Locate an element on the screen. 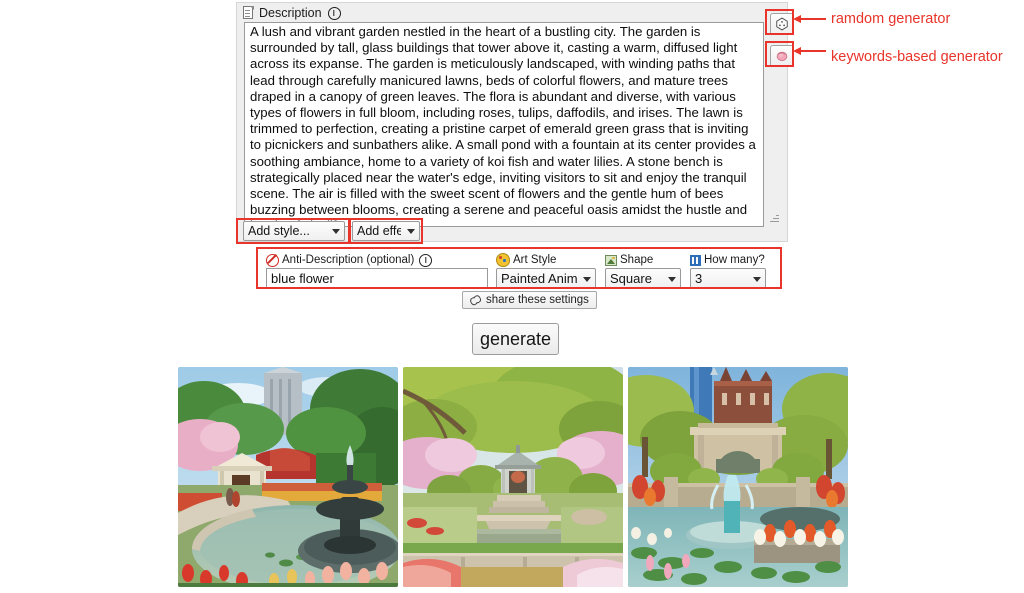 This screenshot has height=593, width=1024. art-style-select: Painted Anime is located at coordinates (546, 278).